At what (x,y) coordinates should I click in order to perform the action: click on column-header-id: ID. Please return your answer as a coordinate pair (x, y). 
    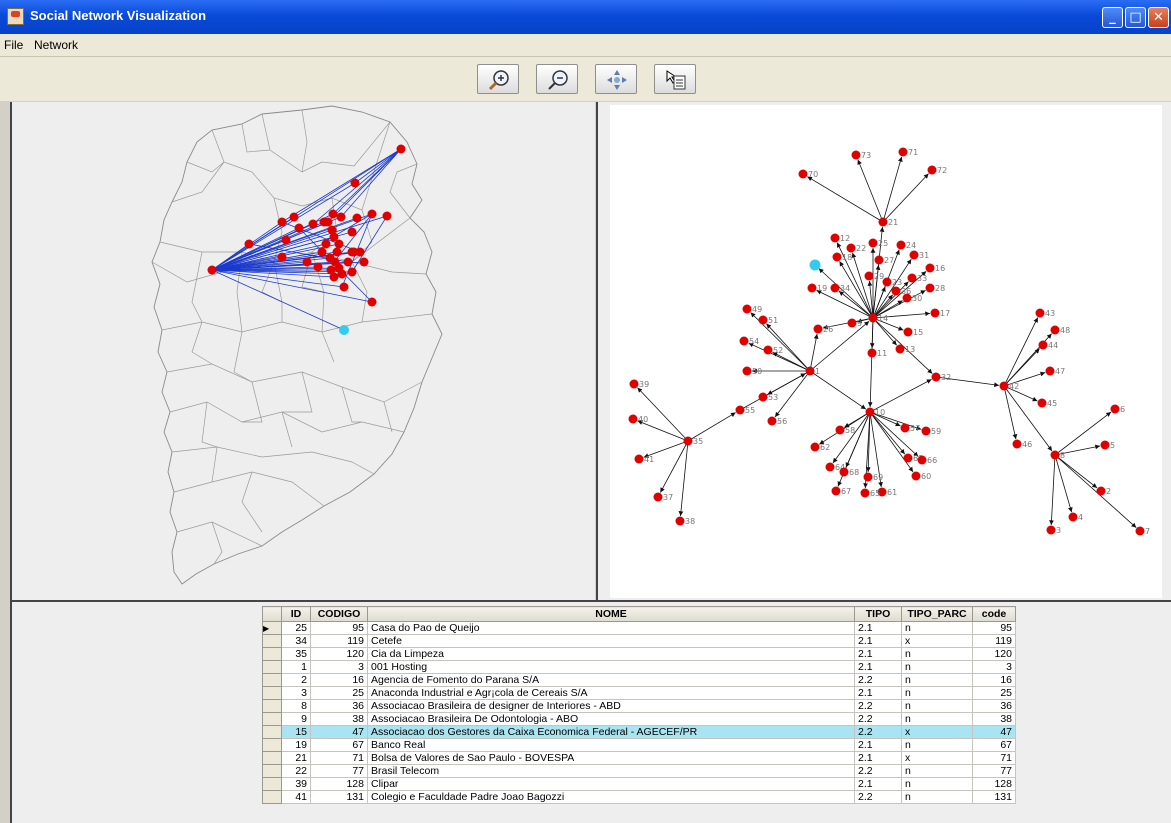
    Looking at the image, I should click on (296, 614).